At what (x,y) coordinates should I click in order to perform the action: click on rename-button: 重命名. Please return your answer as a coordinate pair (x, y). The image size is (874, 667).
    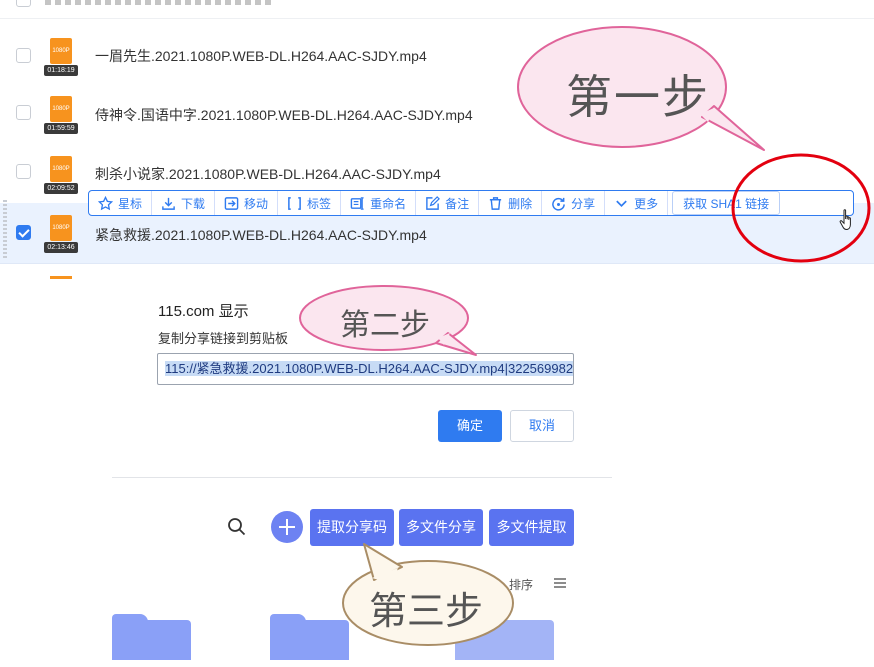
    Looking at the image, I should click on (379, 203).